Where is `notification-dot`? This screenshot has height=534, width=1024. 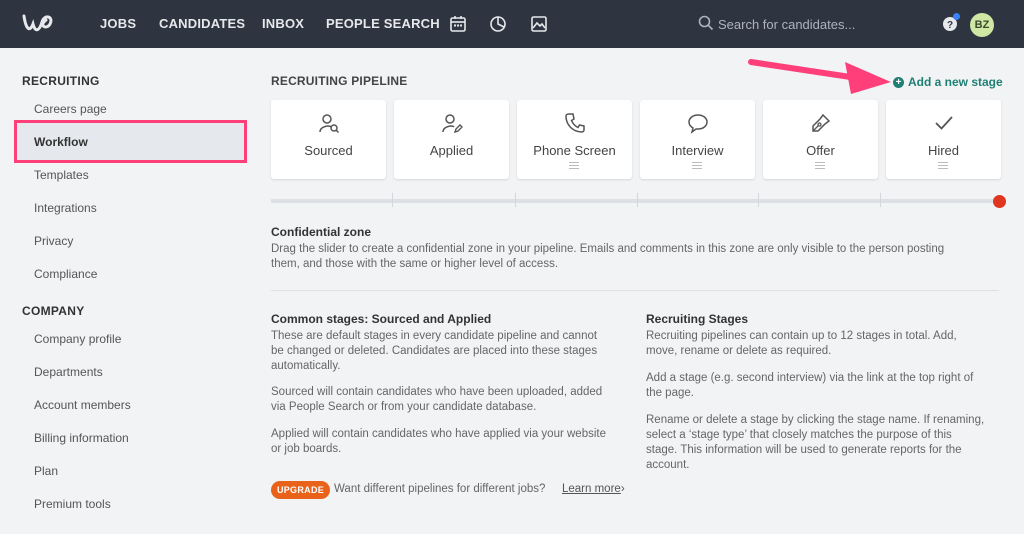 notification-dot is located at coordinates (956, 16).